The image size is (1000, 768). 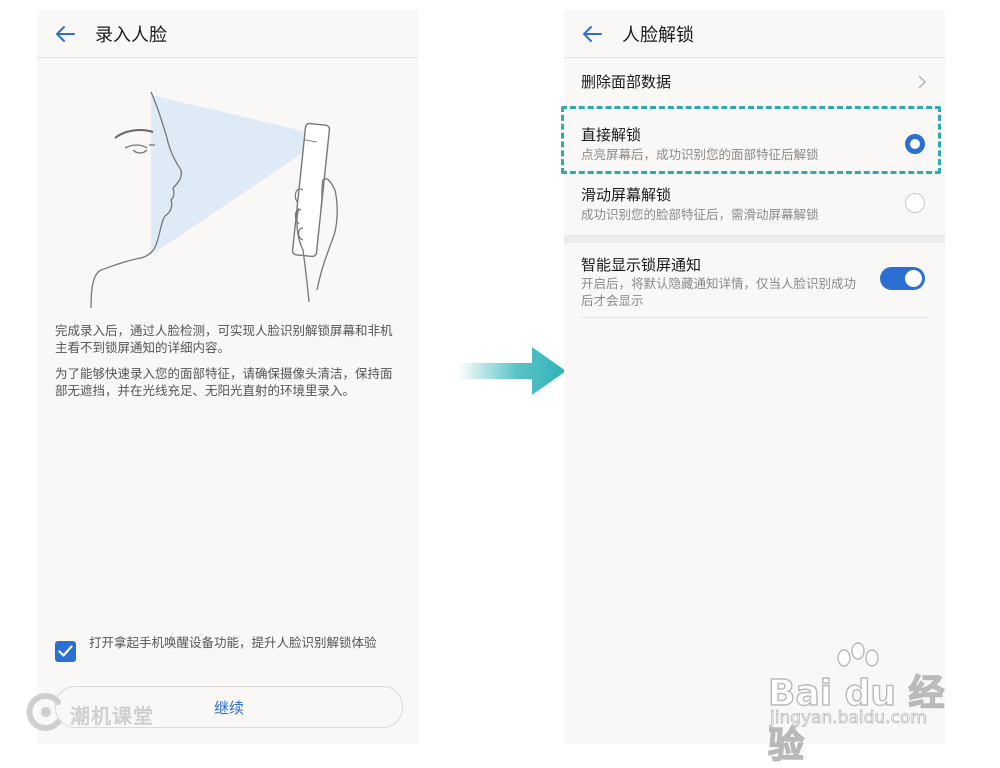 I want to click on delete-face-data-item: 删除面部数据, so click(x=754, y=82).